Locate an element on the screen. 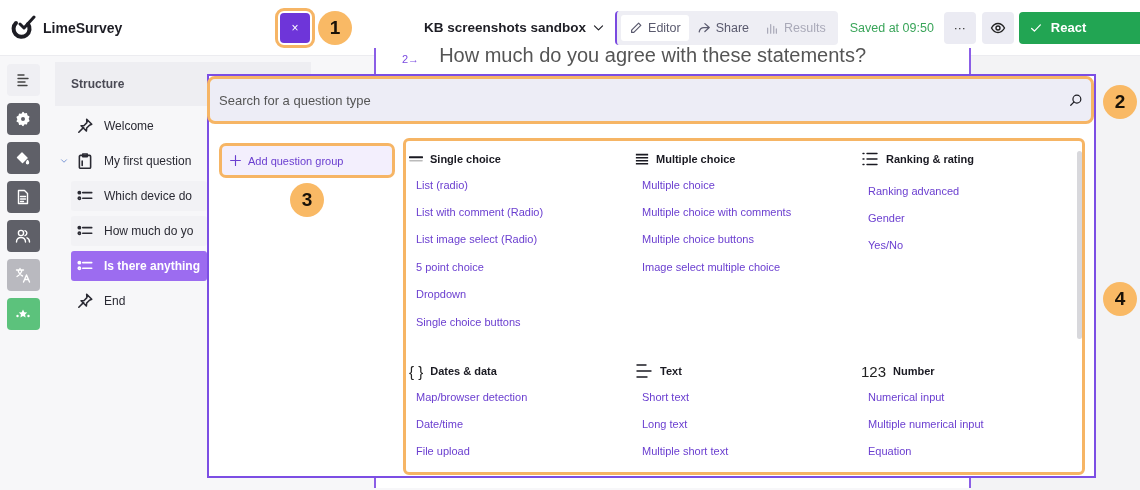 This screenshot has width=1140, height=490. question-type-link: Map/browser detection is located at coordinates (472, 397).